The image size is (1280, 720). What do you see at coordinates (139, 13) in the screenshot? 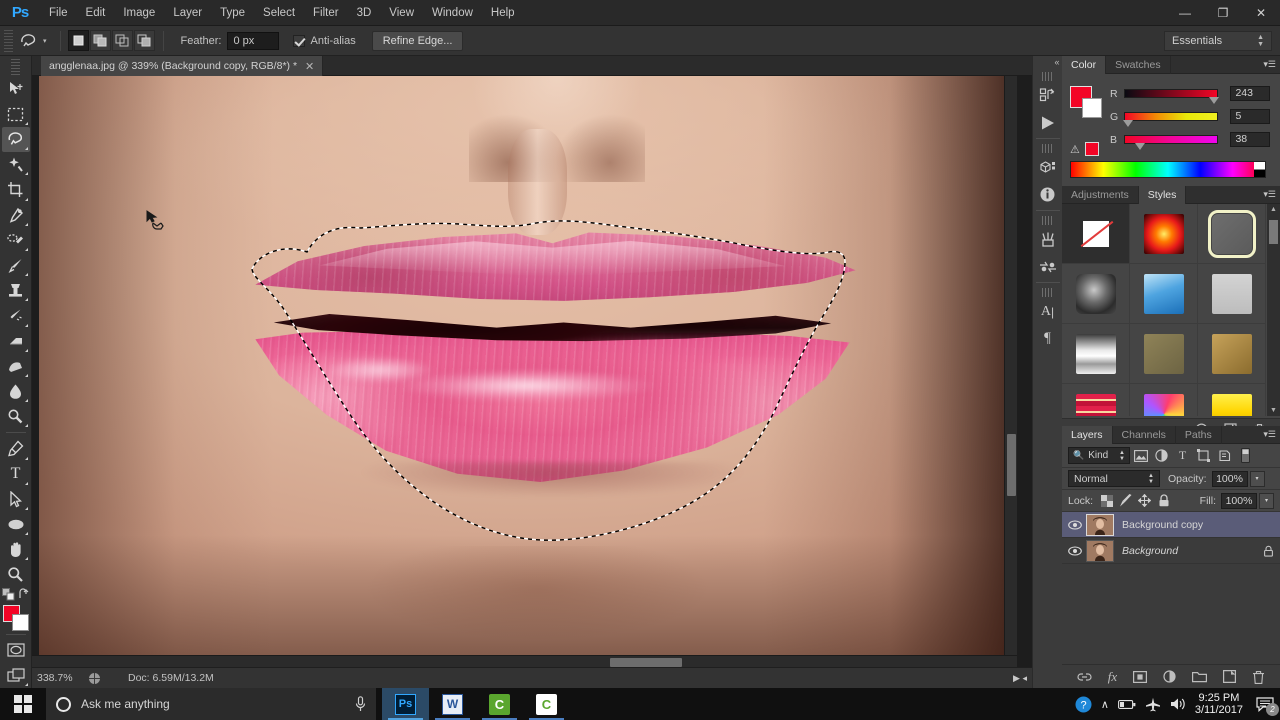
I see `menu-image: Image` at bounding box center [139, 13].